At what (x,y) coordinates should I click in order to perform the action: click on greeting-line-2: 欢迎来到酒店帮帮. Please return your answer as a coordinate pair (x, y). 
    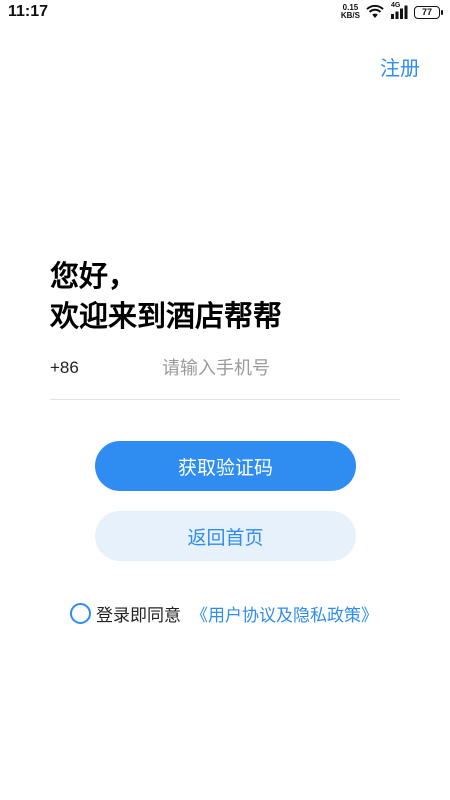
    Looking at the image, I should click on (166, 316).